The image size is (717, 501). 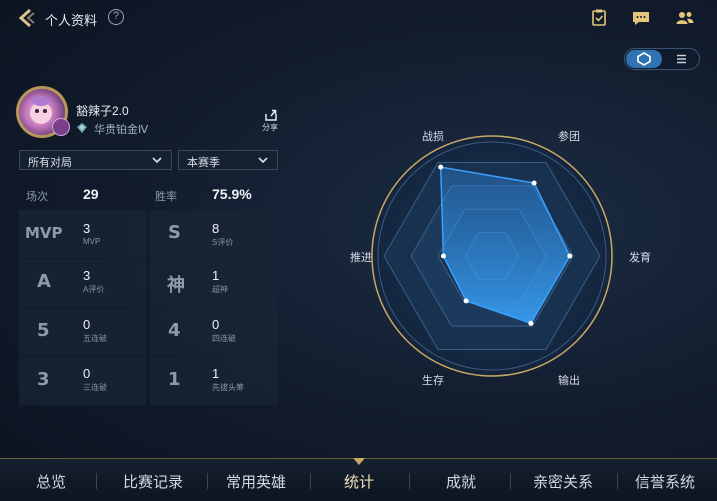 I want to click on avatar-badge, so click(x=61, y=127).